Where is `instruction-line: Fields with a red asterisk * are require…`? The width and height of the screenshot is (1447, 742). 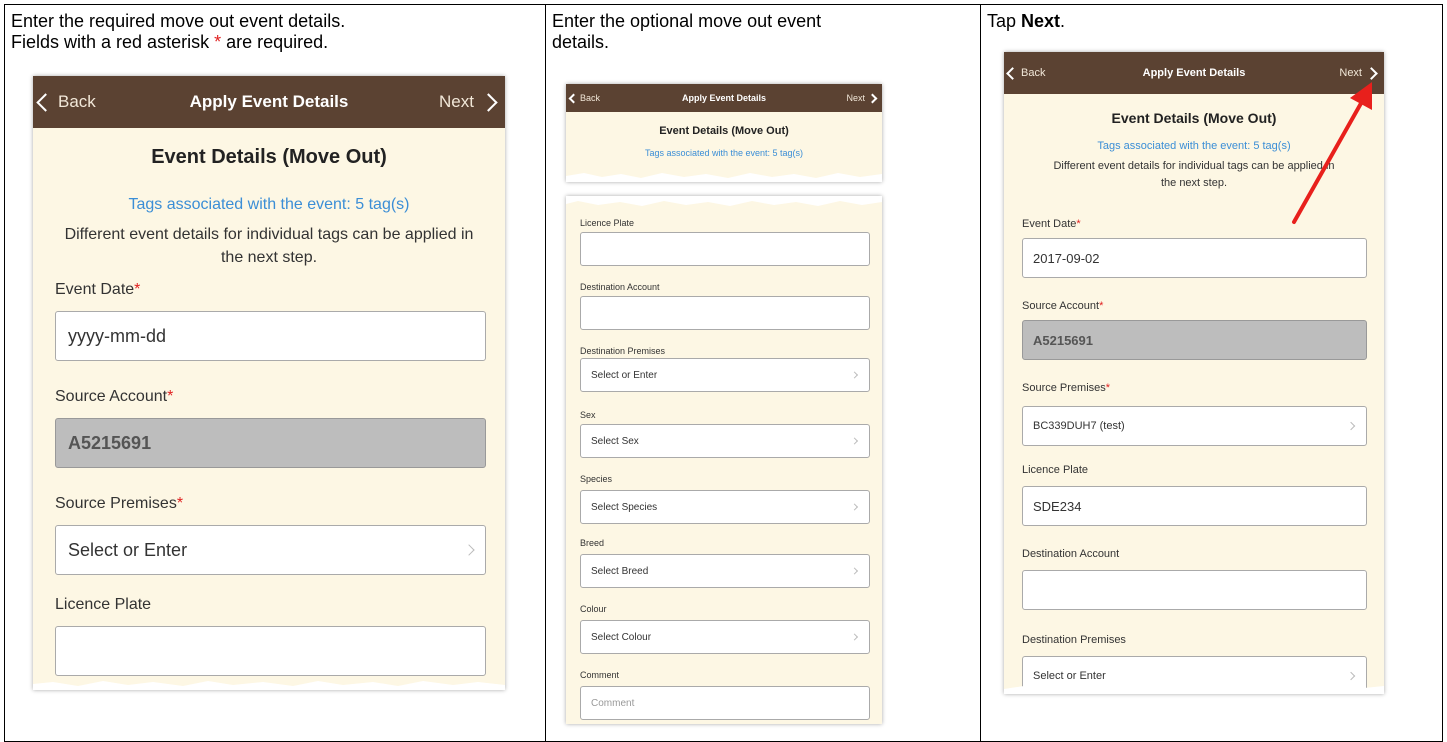 instruction-line: Fields with a red asterisk * are require… is located at coordinates (178, 42).